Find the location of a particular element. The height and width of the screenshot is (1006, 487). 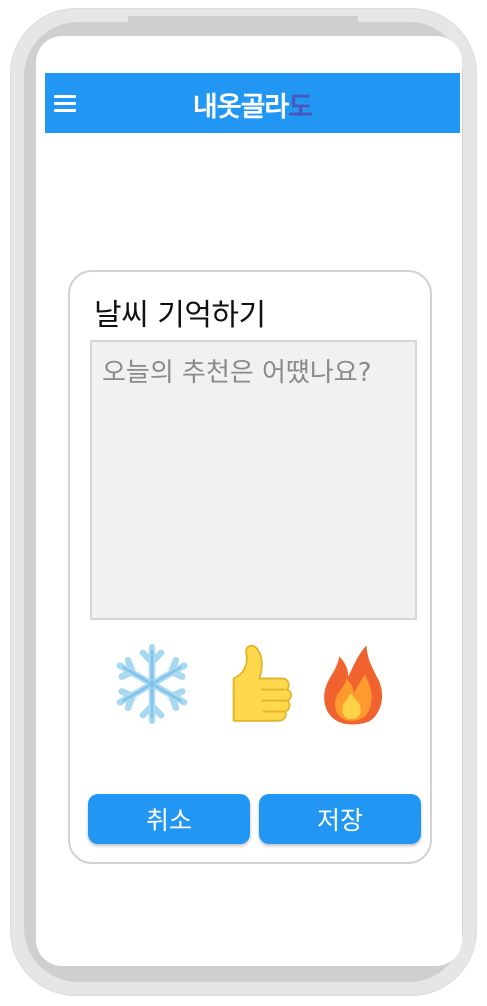

cold-option-button is located at coordinates (152, 684).